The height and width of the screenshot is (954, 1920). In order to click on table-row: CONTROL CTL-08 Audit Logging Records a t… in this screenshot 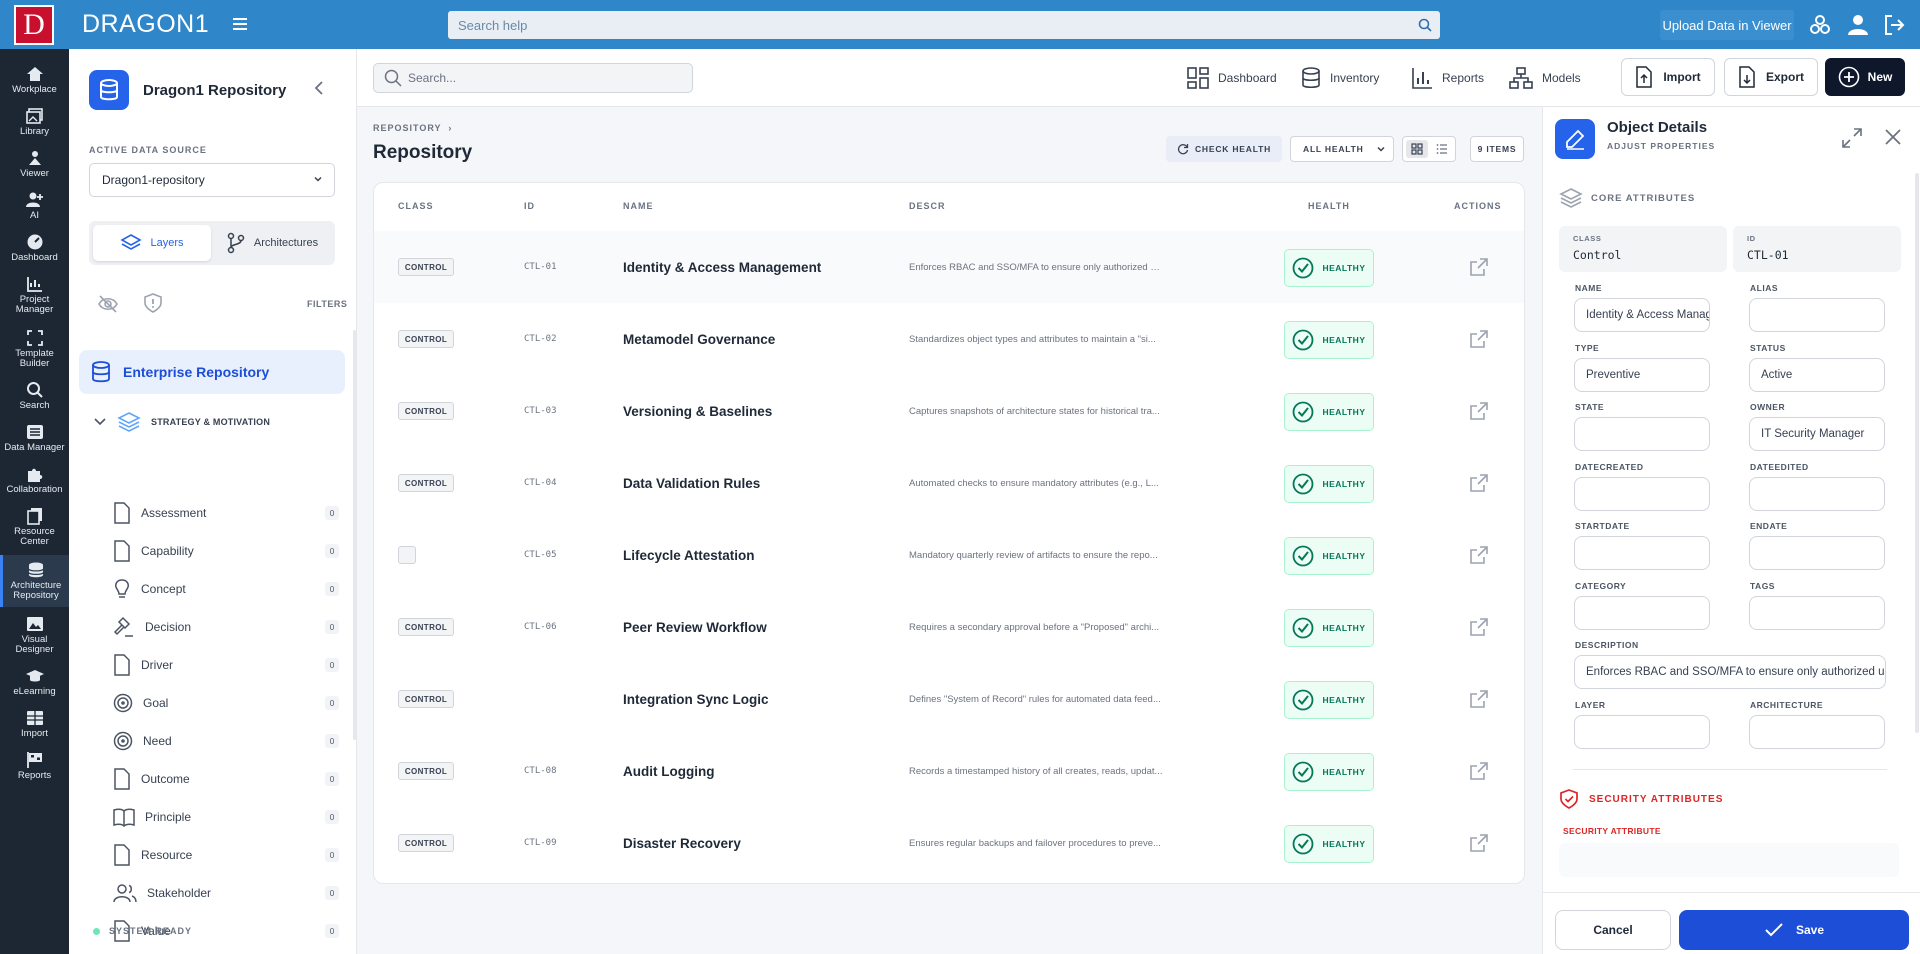, I will do `click(949, 771)`.